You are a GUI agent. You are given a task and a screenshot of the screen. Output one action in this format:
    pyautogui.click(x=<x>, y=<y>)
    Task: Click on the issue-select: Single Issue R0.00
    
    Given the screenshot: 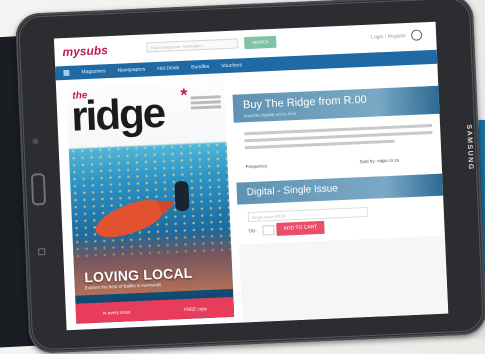 What is the action you would take?
    pyautogui.click(x=307, y=214)
    